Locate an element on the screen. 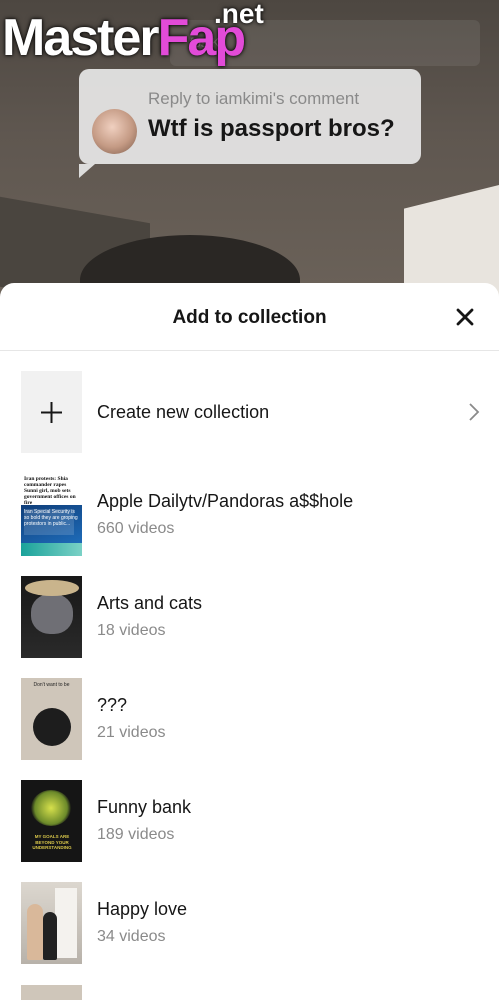 This screenshot has height=1000, width=499. collection-name: ??? is located at coordinates (112, 705).